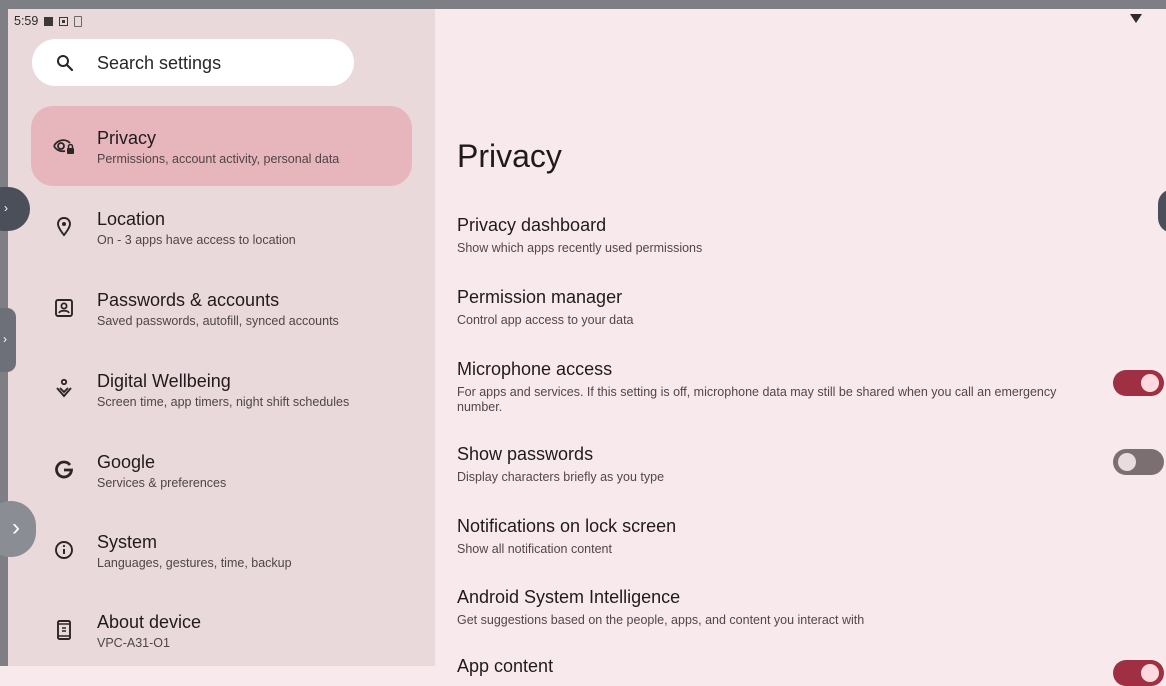 Image resolution: width=1166 pixels, height=686 pixels. Describe the element at coordinates (64, 227) in the screenshot. I see `location-pin-icon` at that location.